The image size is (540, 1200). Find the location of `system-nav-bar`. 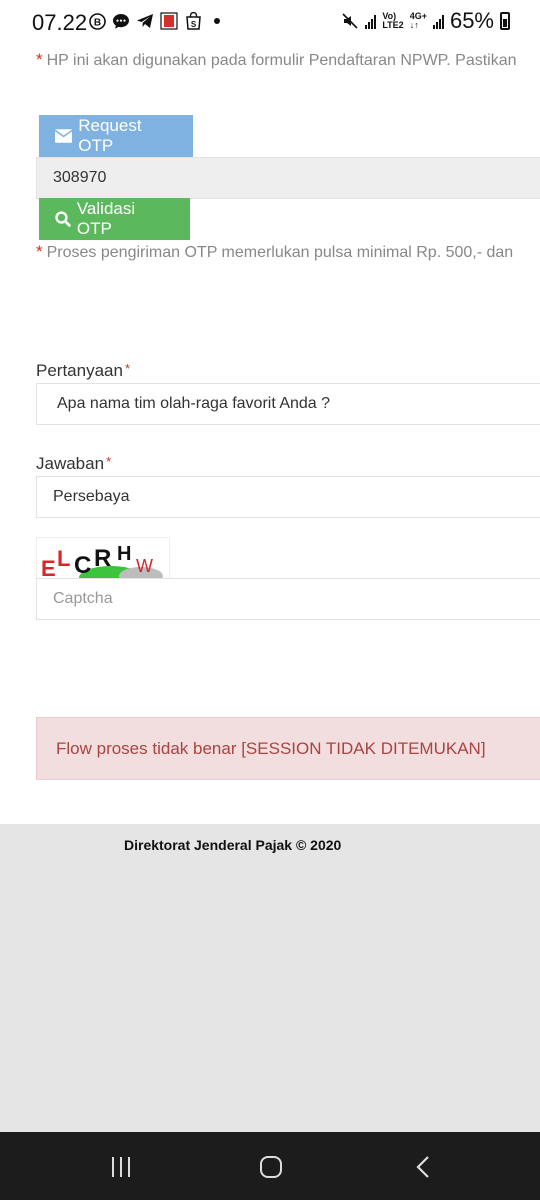

system-nav-bar is located at coordinates (270, 1166).